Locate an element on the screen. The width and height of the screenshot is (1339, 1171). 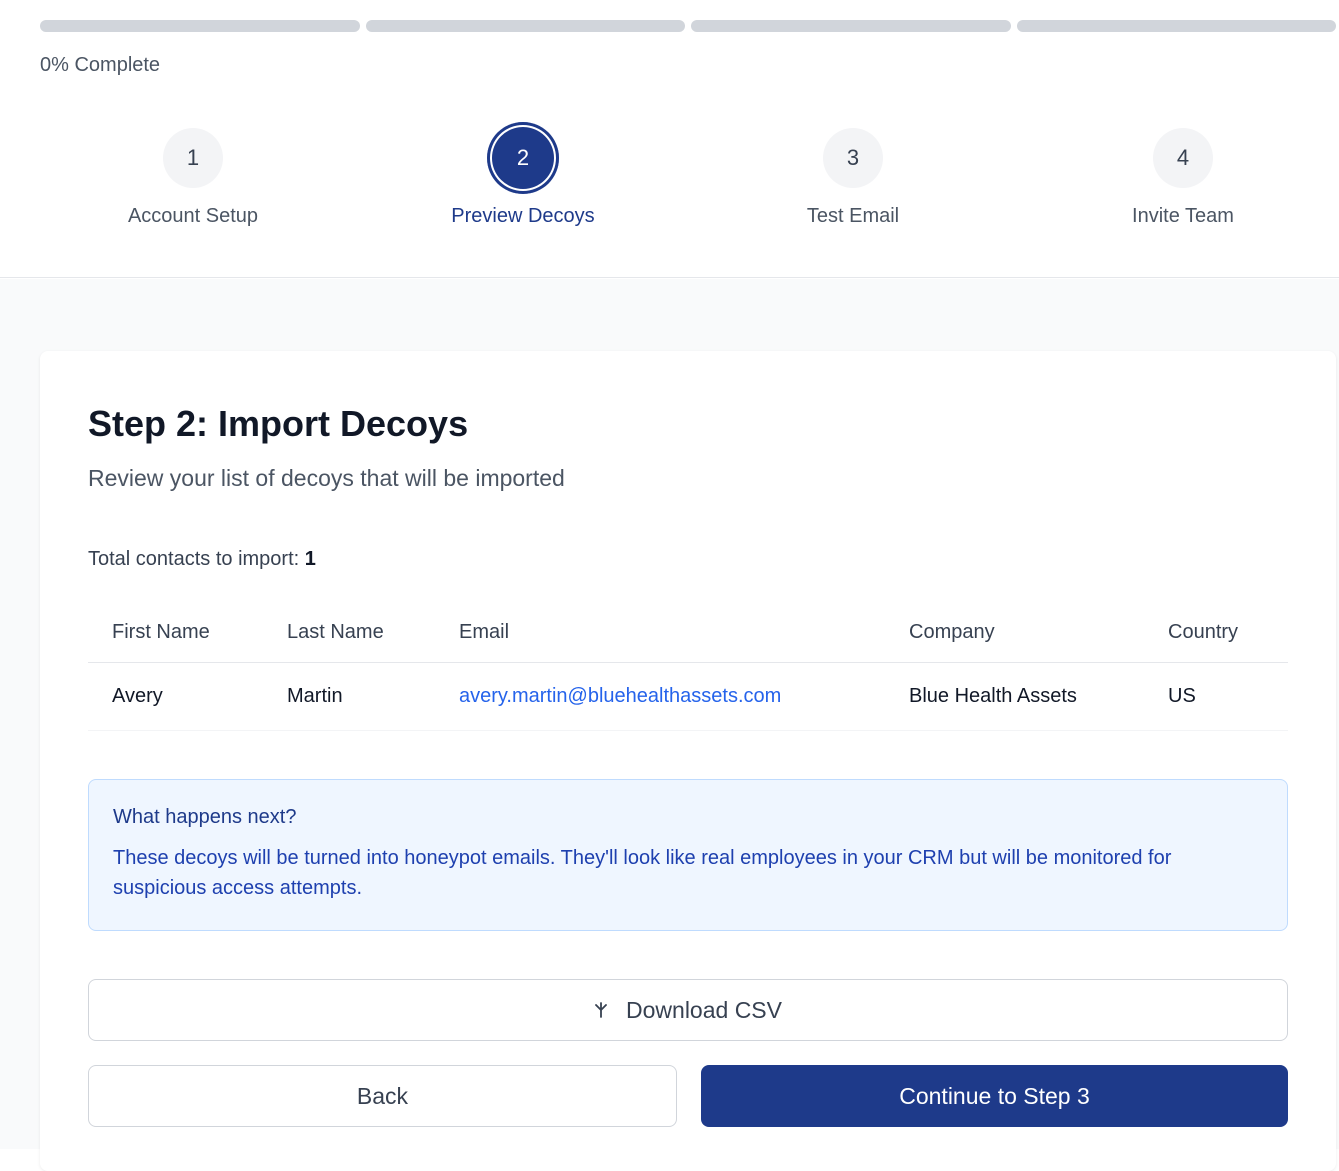
step-number-circle: 3 is located at coordinates (853, 158).